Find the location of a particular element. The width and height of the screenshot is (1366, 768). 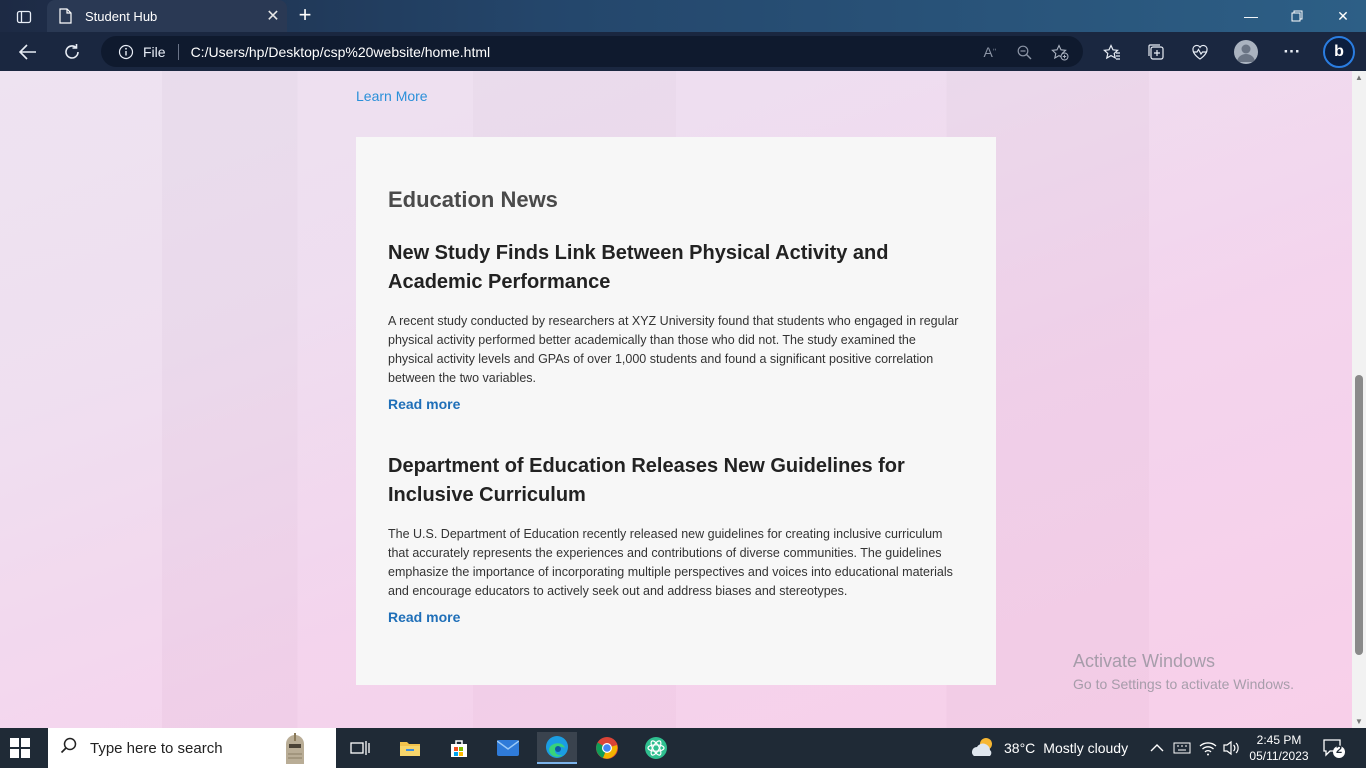

clock-date: 05/11/2023 is located at coordinates (1279, 756).